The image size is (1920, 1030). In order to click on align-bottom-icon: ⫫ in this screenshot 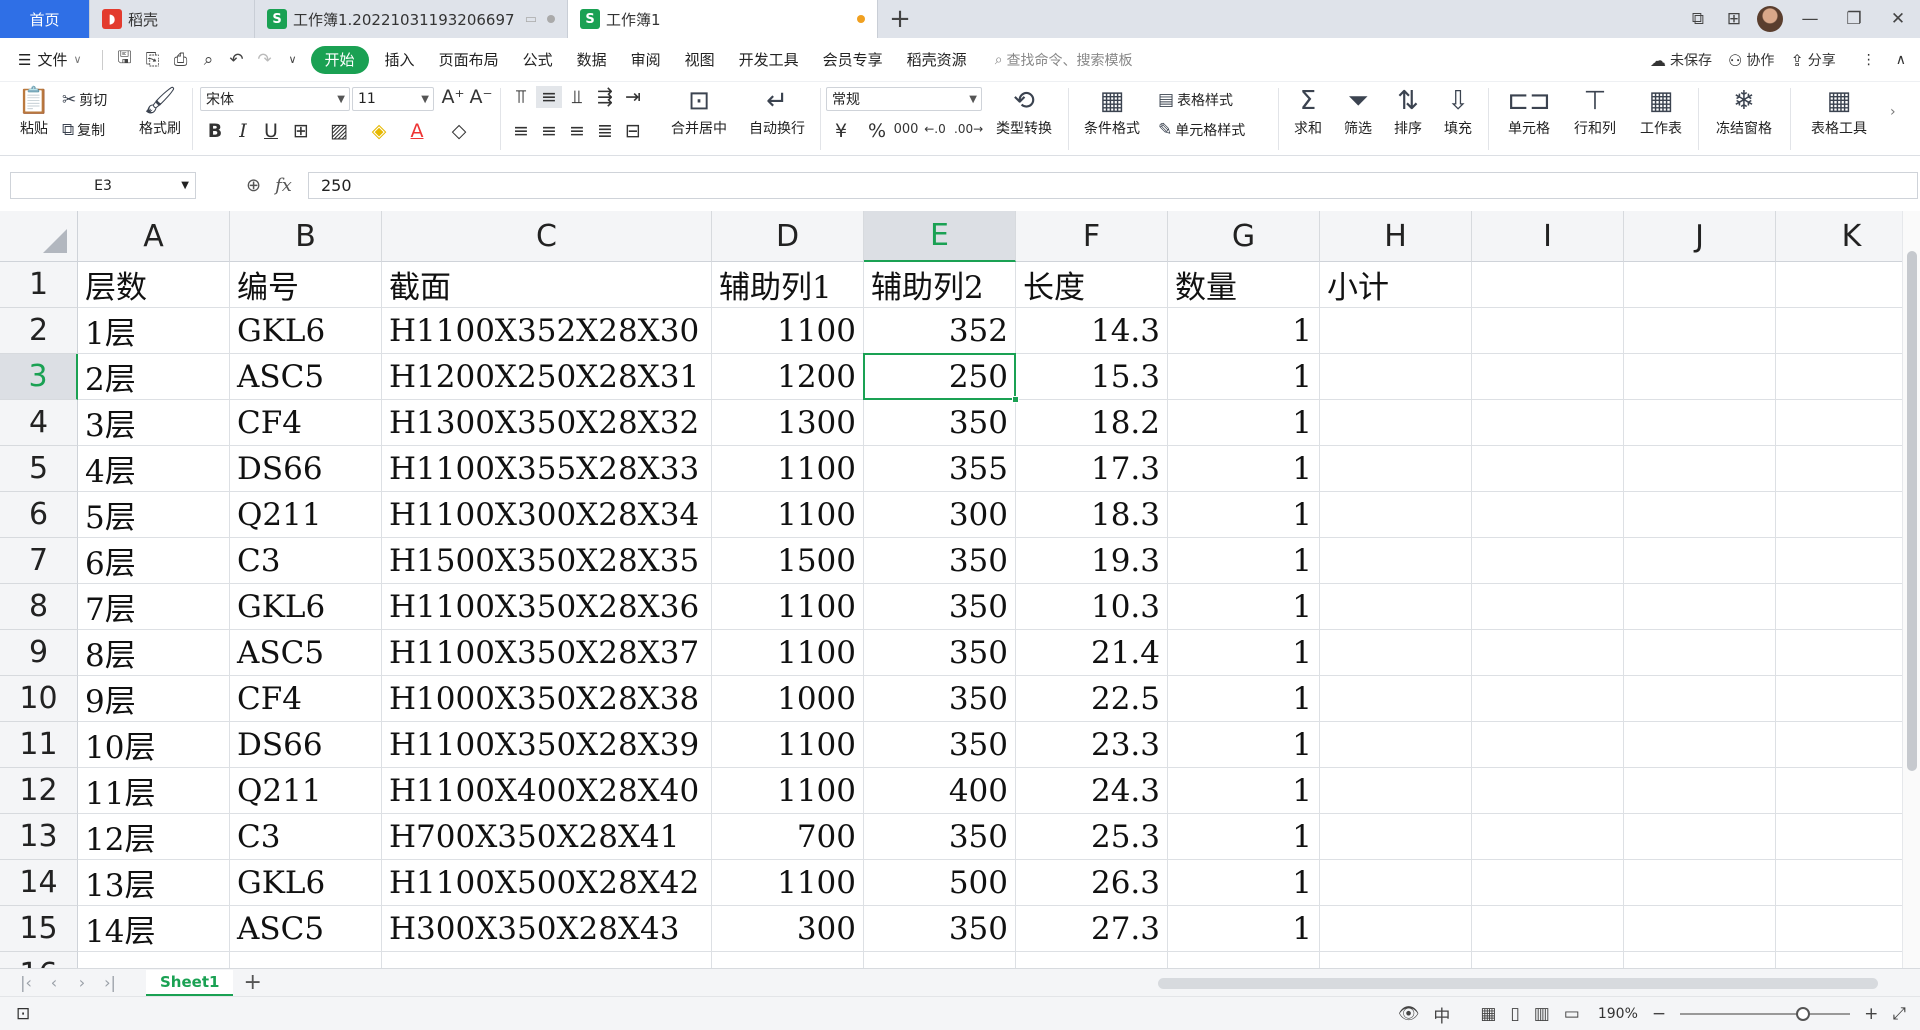, I will do `click(577, 97)`.